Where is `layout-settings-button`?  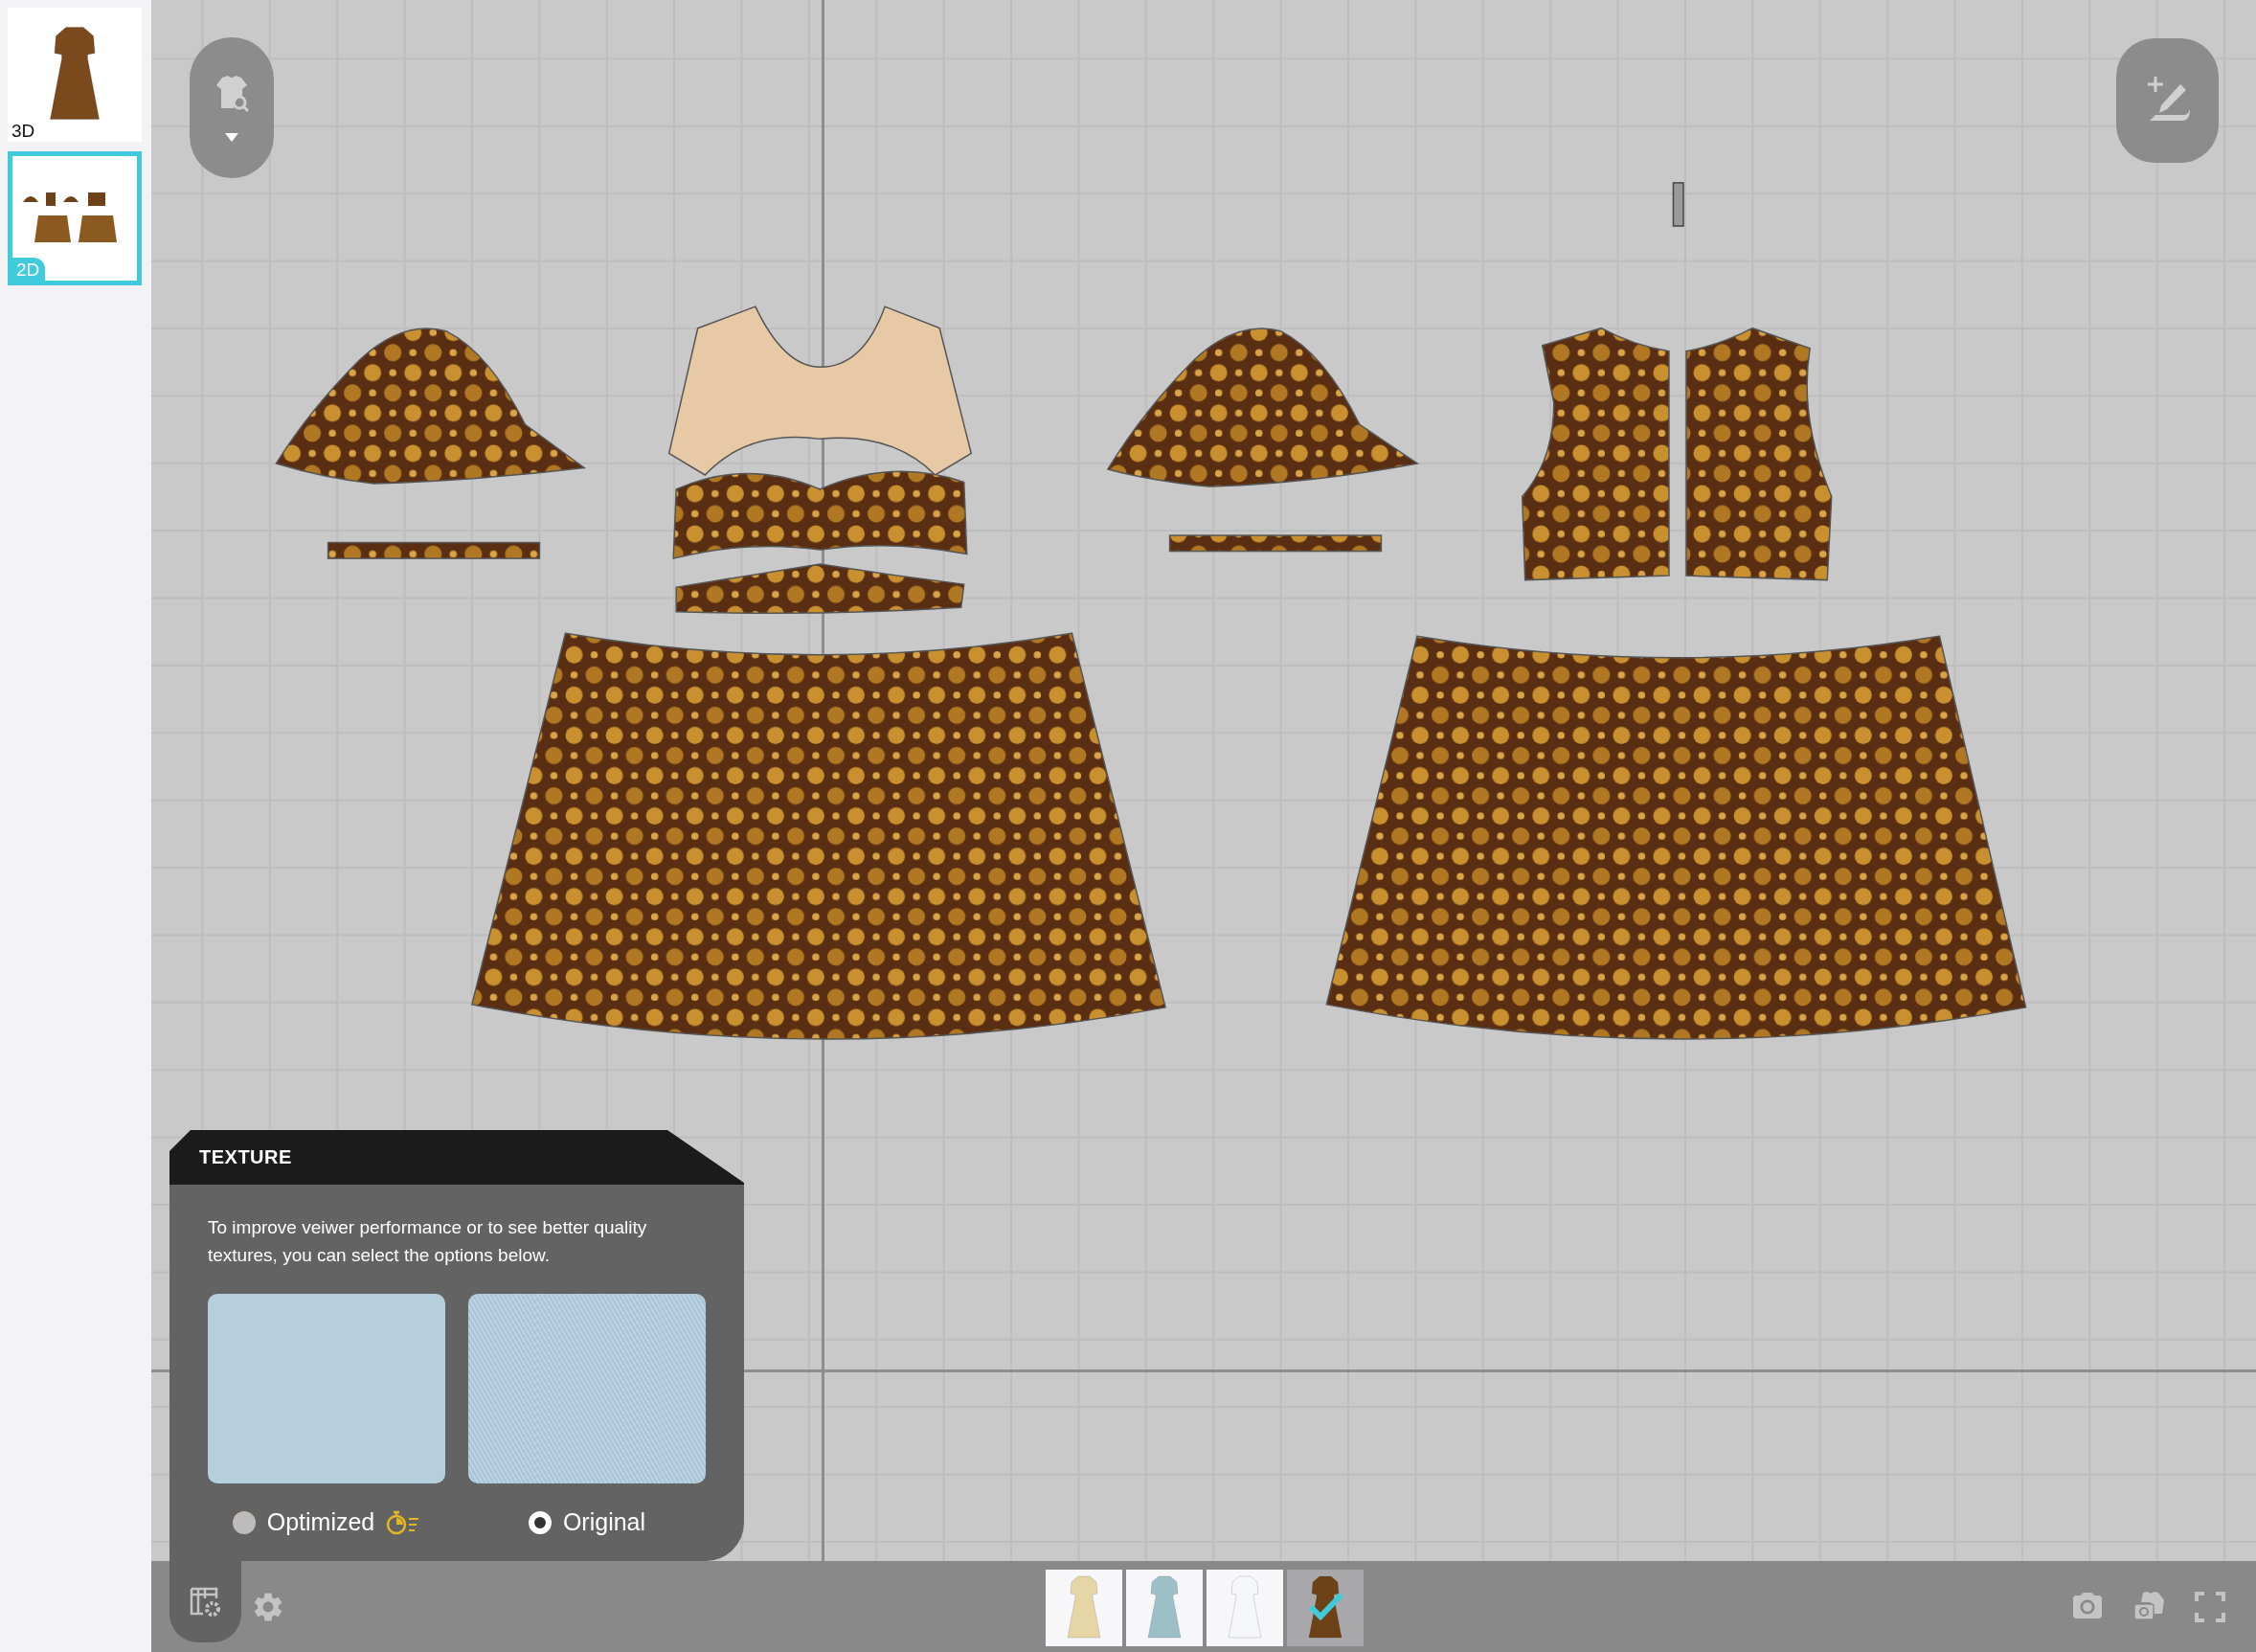 layout-settings-button is located at coordinates (205, 1602).